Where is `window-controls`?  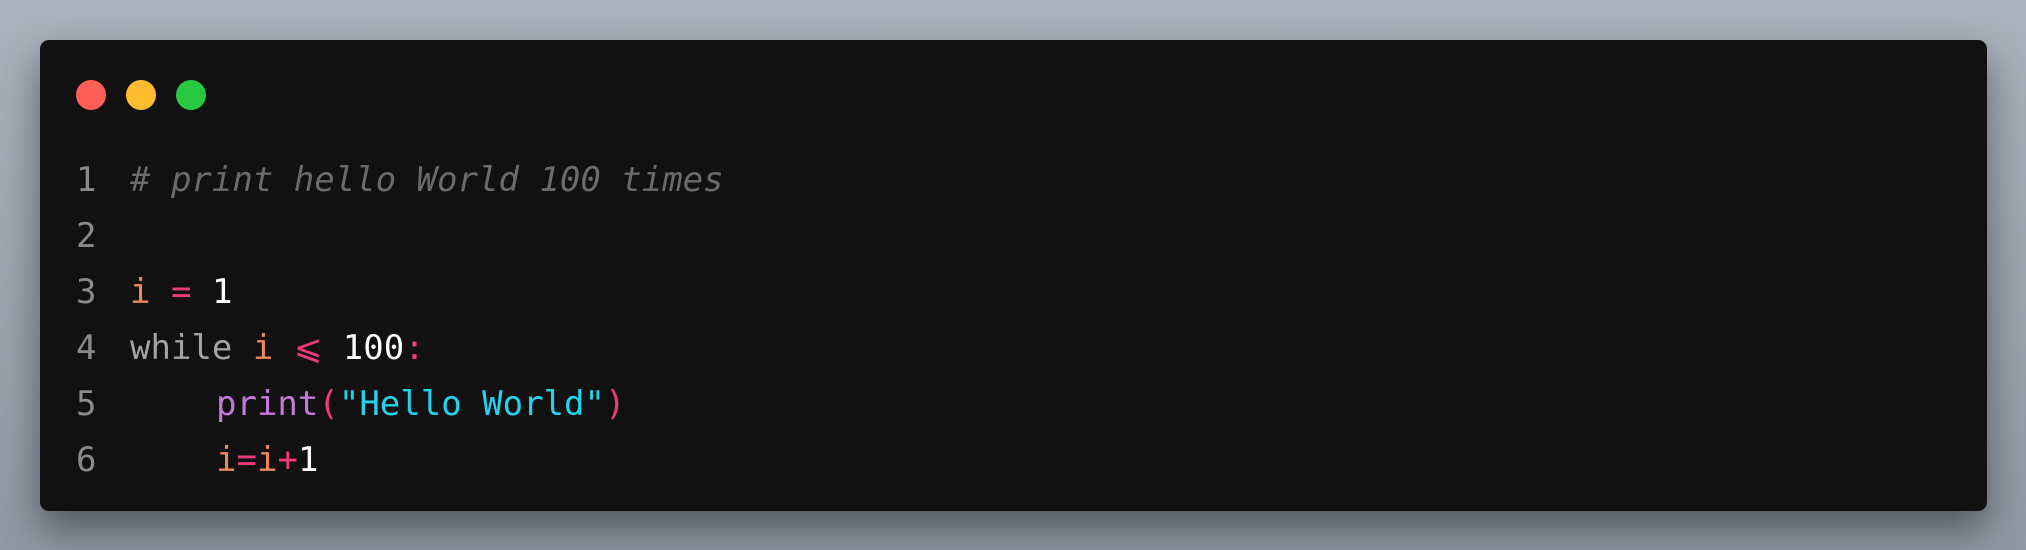
window-controls is located at coordinates (141, 95).